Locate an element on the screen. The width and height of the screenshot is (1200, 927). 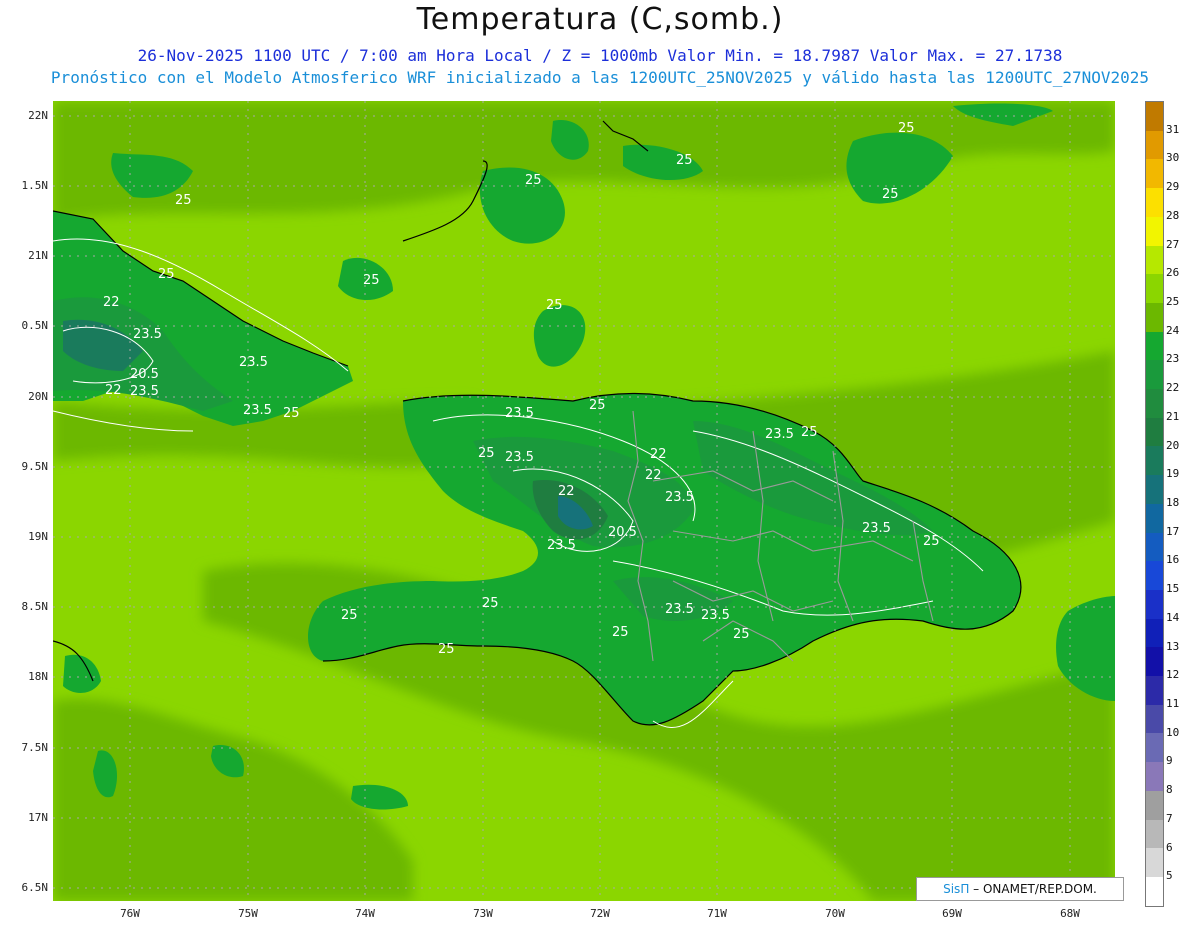
colorbar-label: 23 is located at coordinates (1173, 359).